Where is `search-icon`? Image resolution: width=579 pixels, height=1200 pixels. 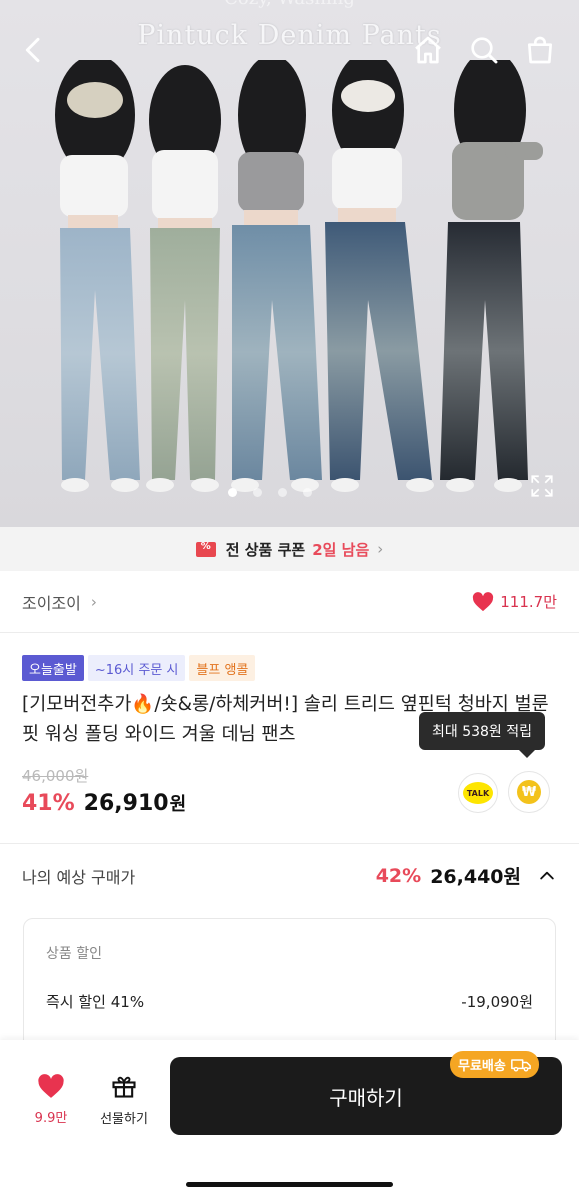
search-icon is located at coordinates (484, 50).